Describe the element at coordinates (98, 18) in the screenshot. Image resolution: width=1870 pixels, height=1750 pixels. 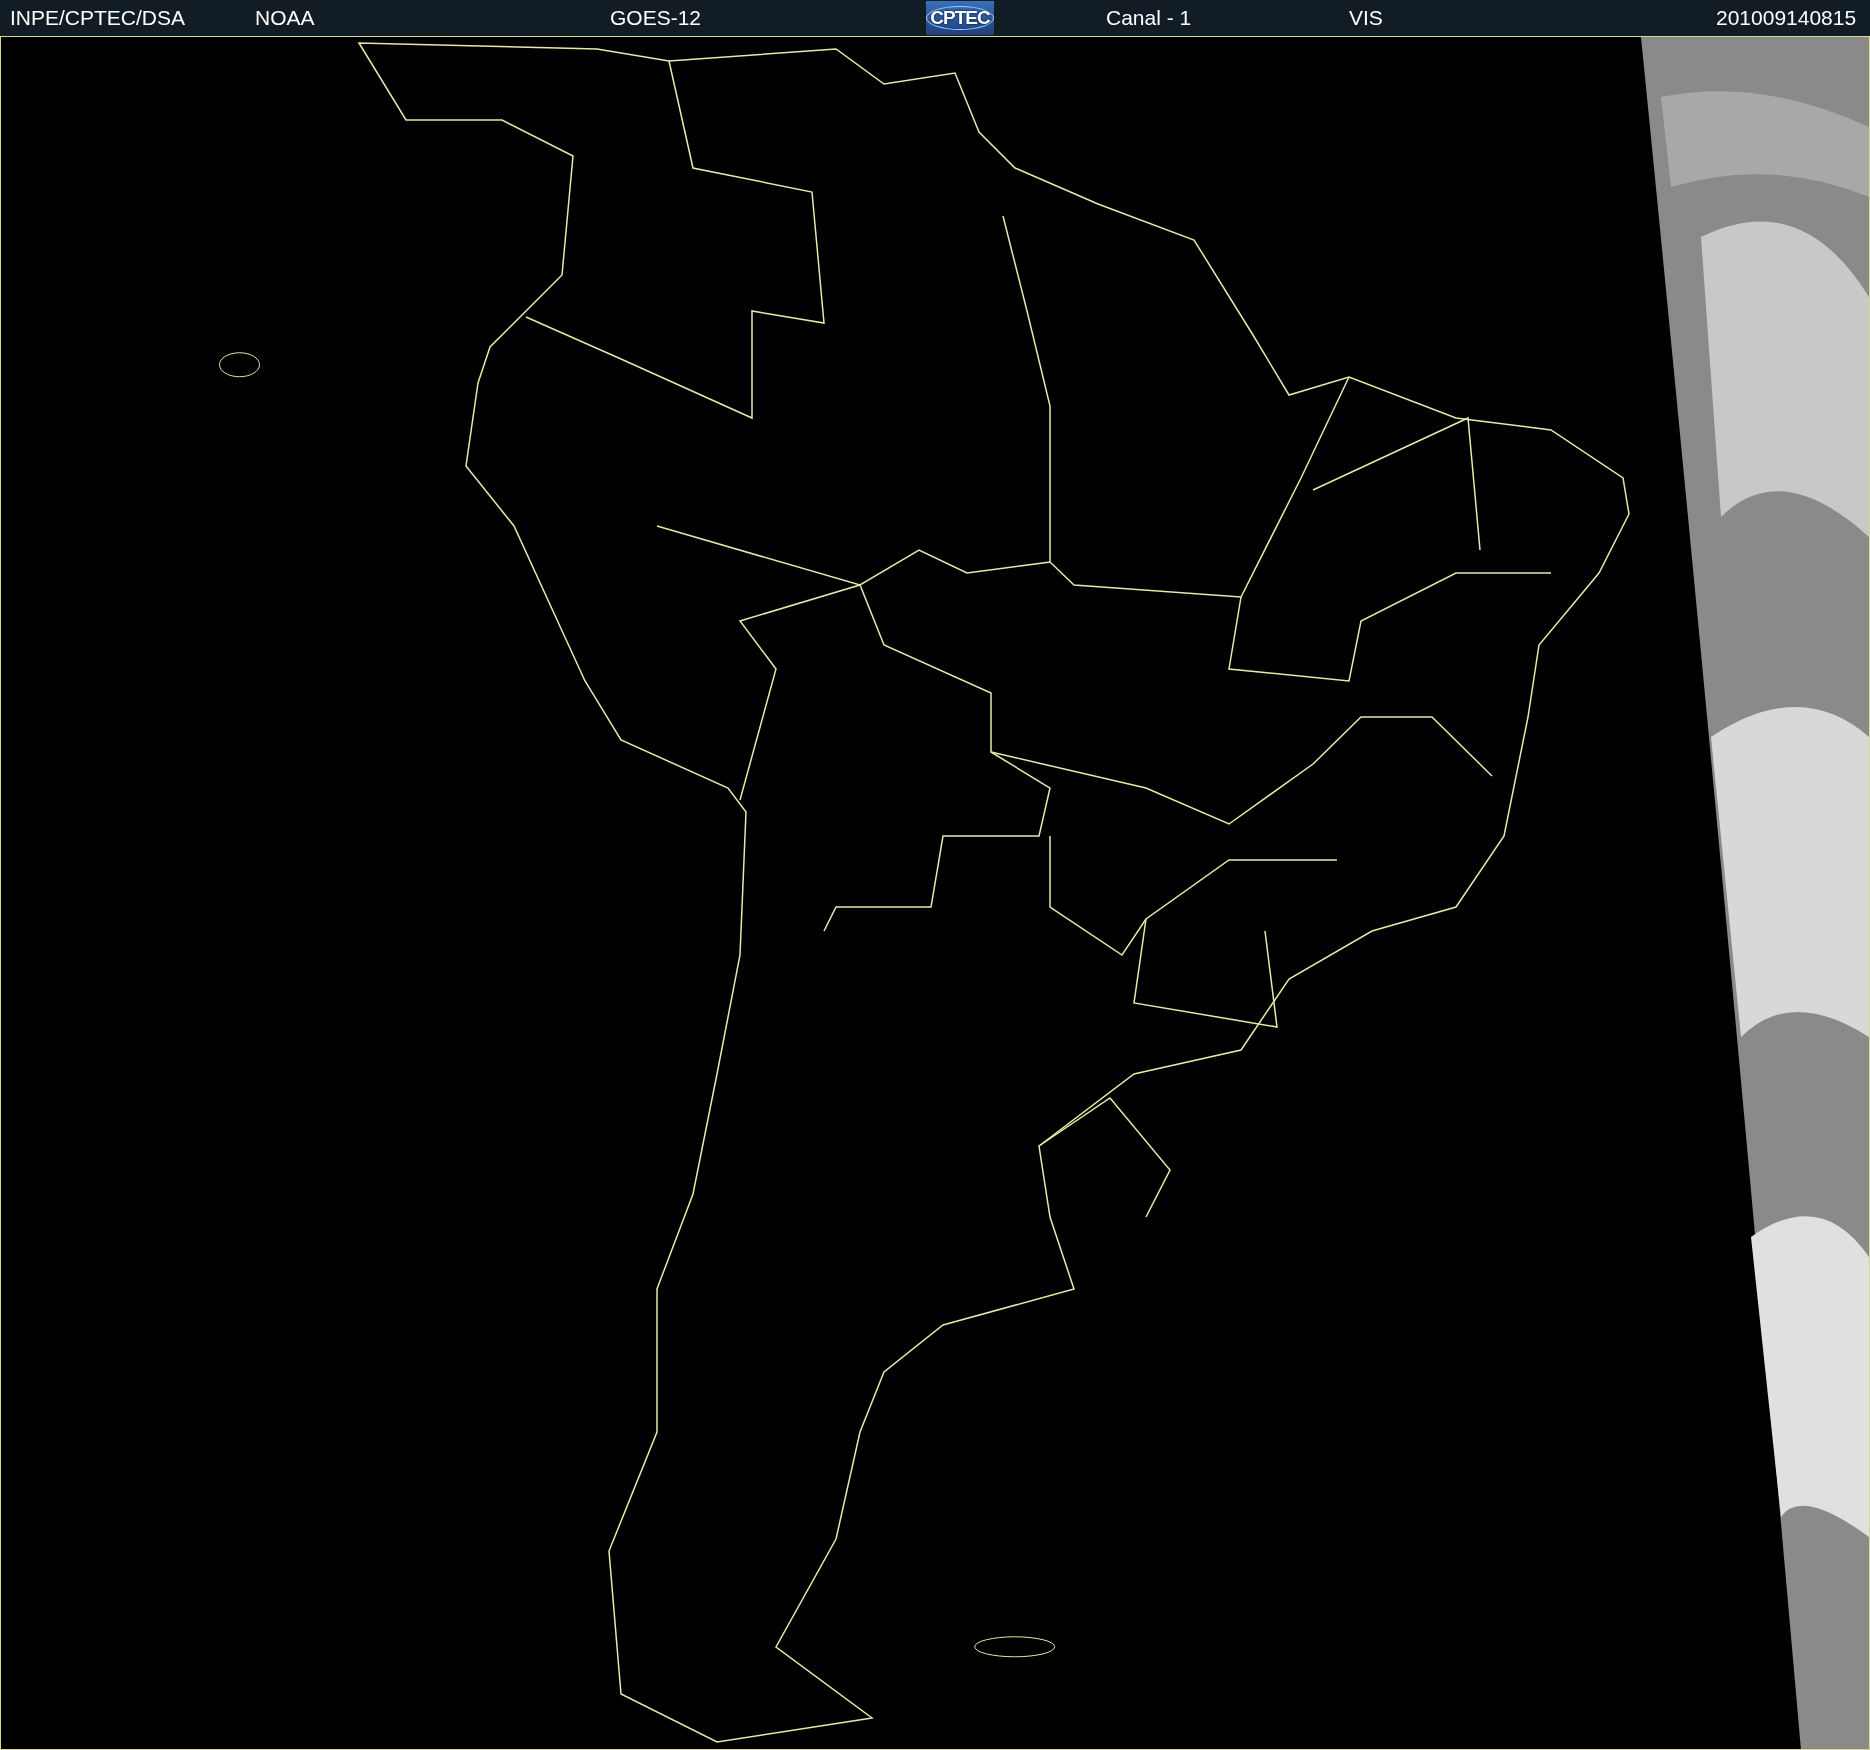
I see `header-label: INPE/CPTEC/DSA` at that location.